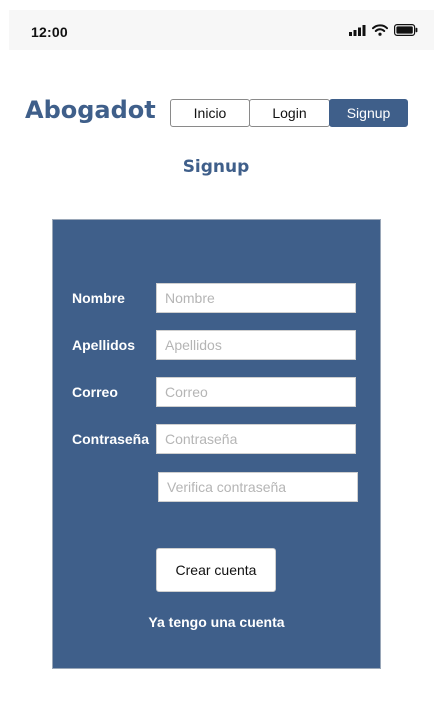 The height and width of the screenshot is (708, 435). I want to click on signal-icon, so click(357, 30).